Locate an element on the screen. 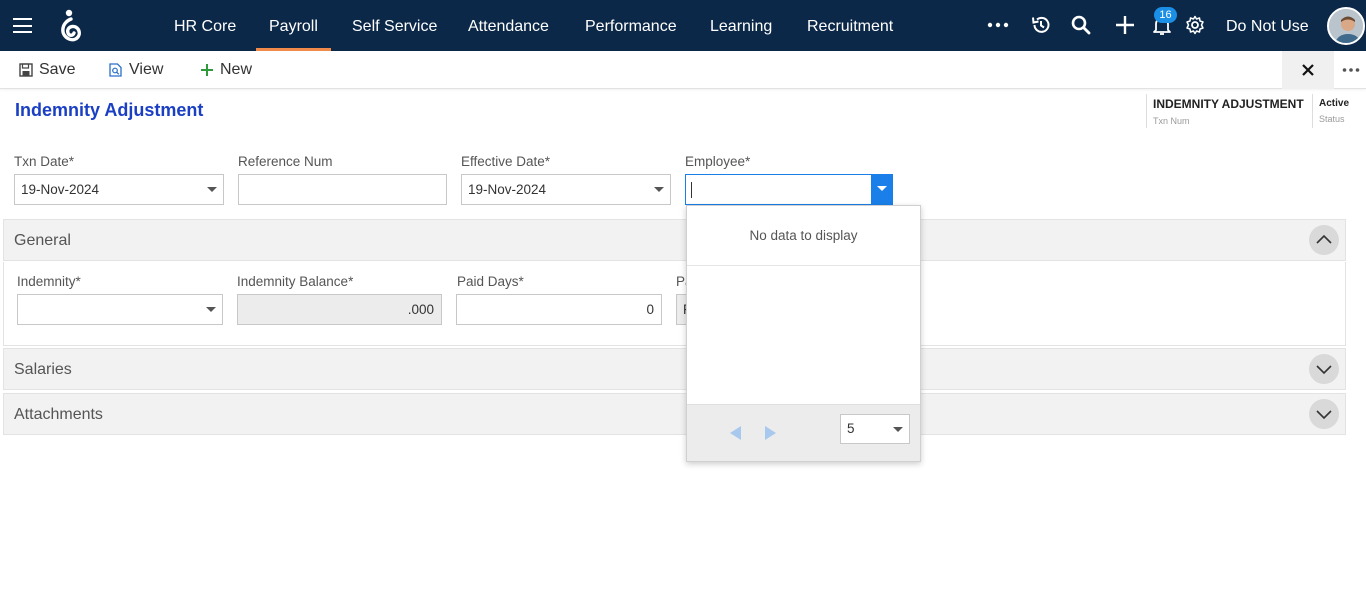  view-icon is located at coordinates (115, 70).